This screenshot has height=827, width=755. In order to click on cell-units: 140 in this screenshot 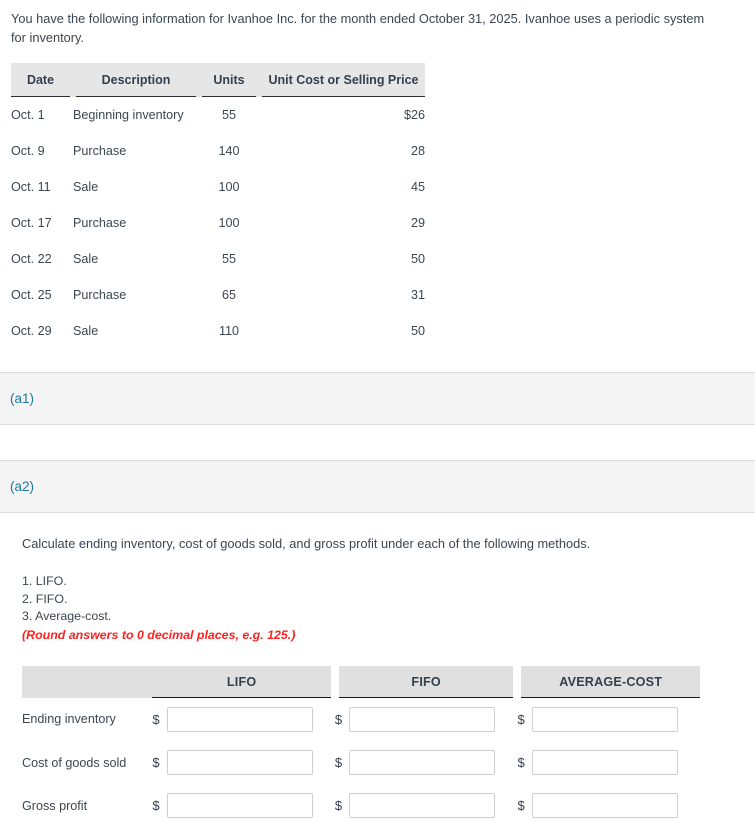, I will do `click(229, 151)`.